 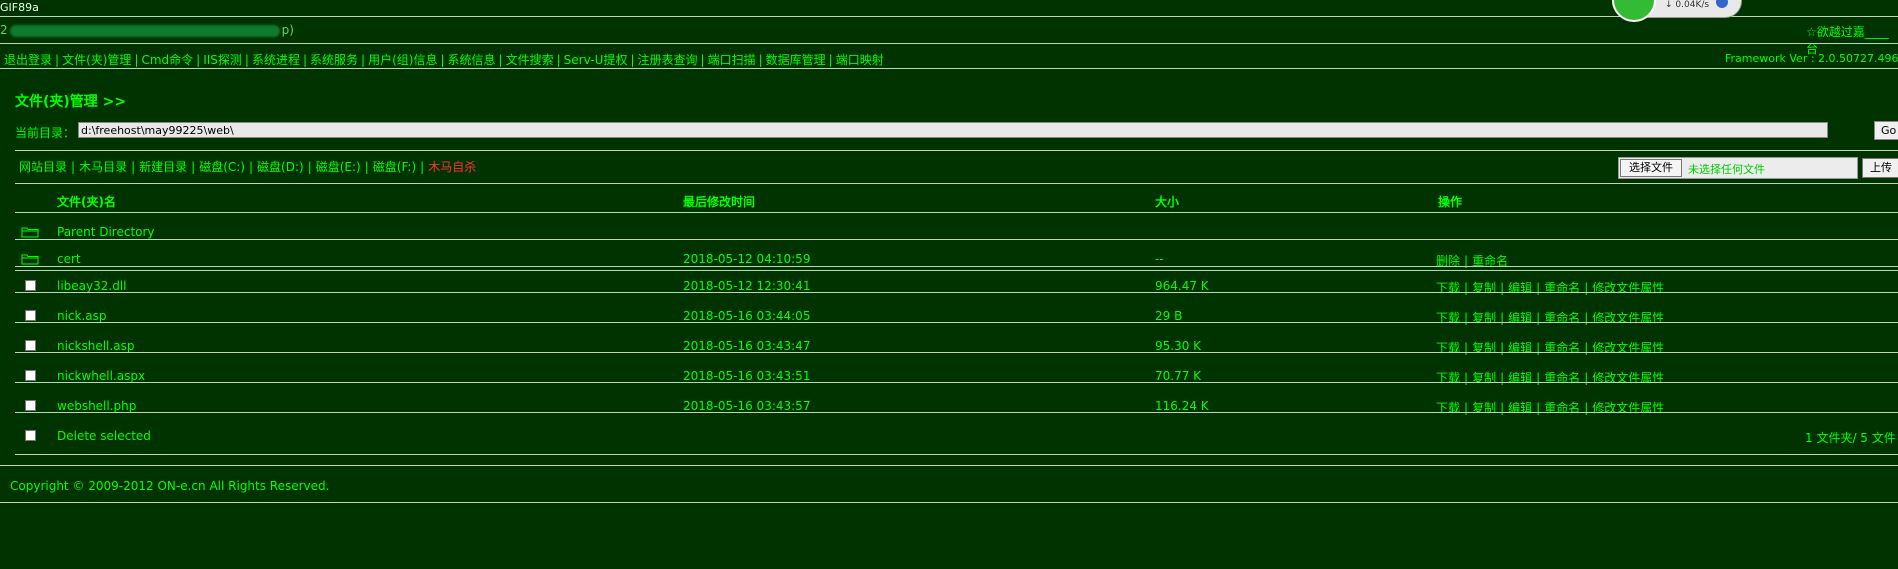 What do you see at coordinates (104, 436) in the screenshot?
I see `delete-selected-button: Delete selected` at bounding box center [104, 436].